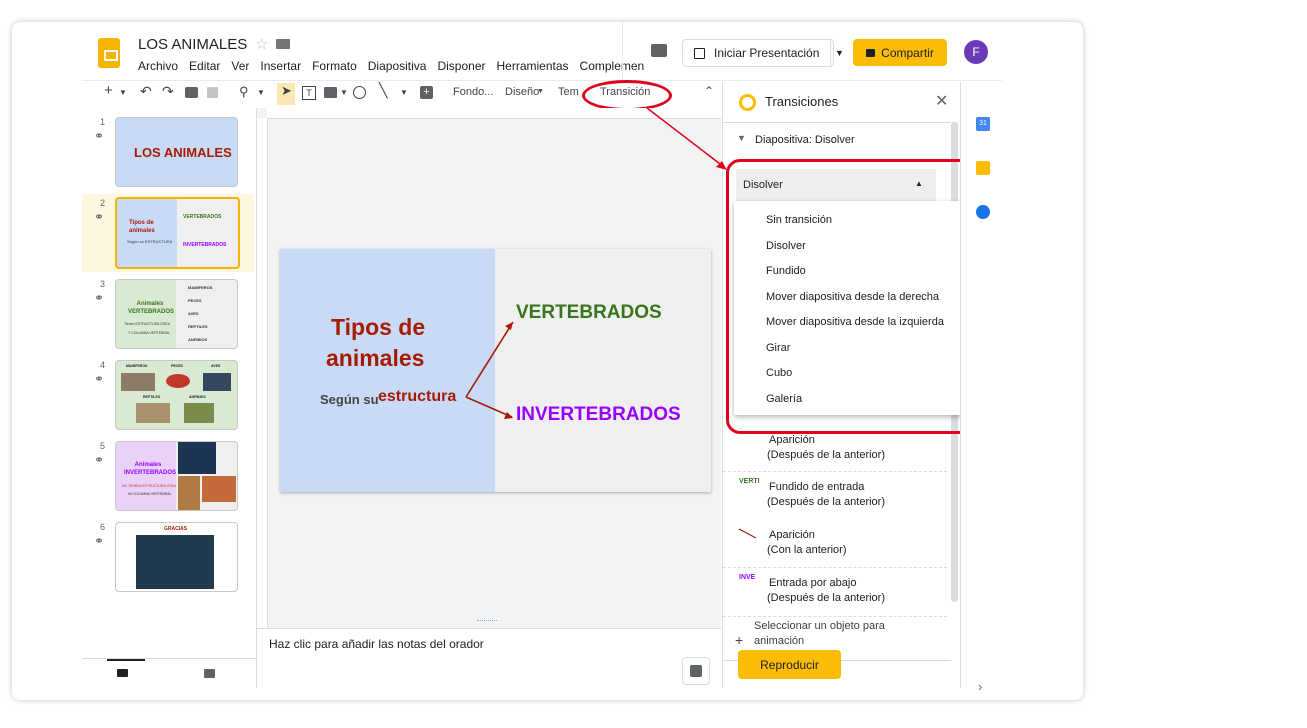 This screenshot has width=1307, height=728. What do you see at coordinates (149, 333) in the screenshot?
I see `thumb-sub2: Y COLUMNA VERTEBRAL` at bounding box center [149, 333].